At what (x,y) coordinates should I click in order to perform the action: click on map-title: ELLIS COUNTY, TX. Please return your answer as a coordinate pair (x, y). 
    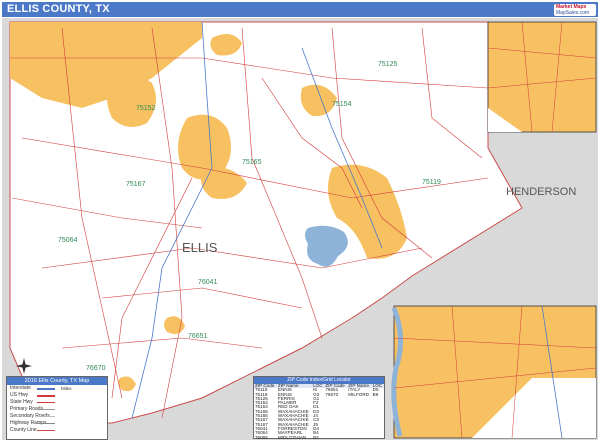
    Looking at the image, I should click on (58, 9).